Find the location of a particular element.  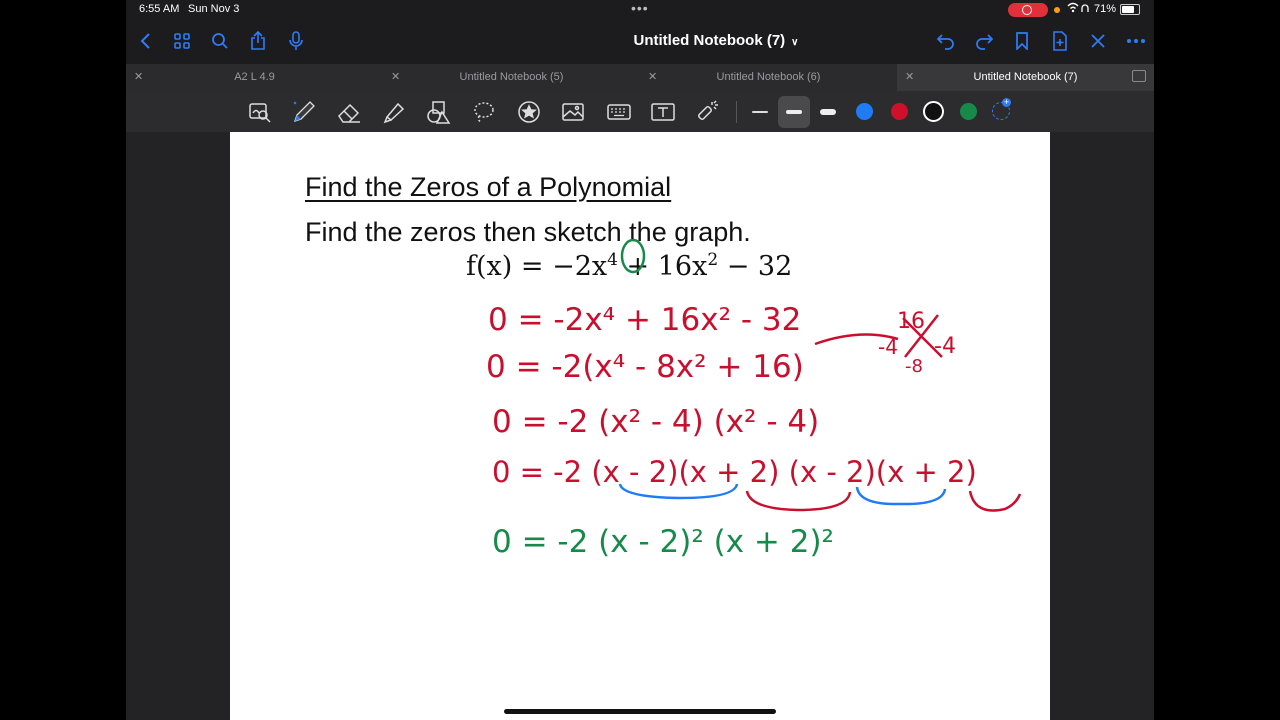

tab-untitled-notebook-5: ✕ Untitled Notebook (5) is located at coordinates (511, 77).